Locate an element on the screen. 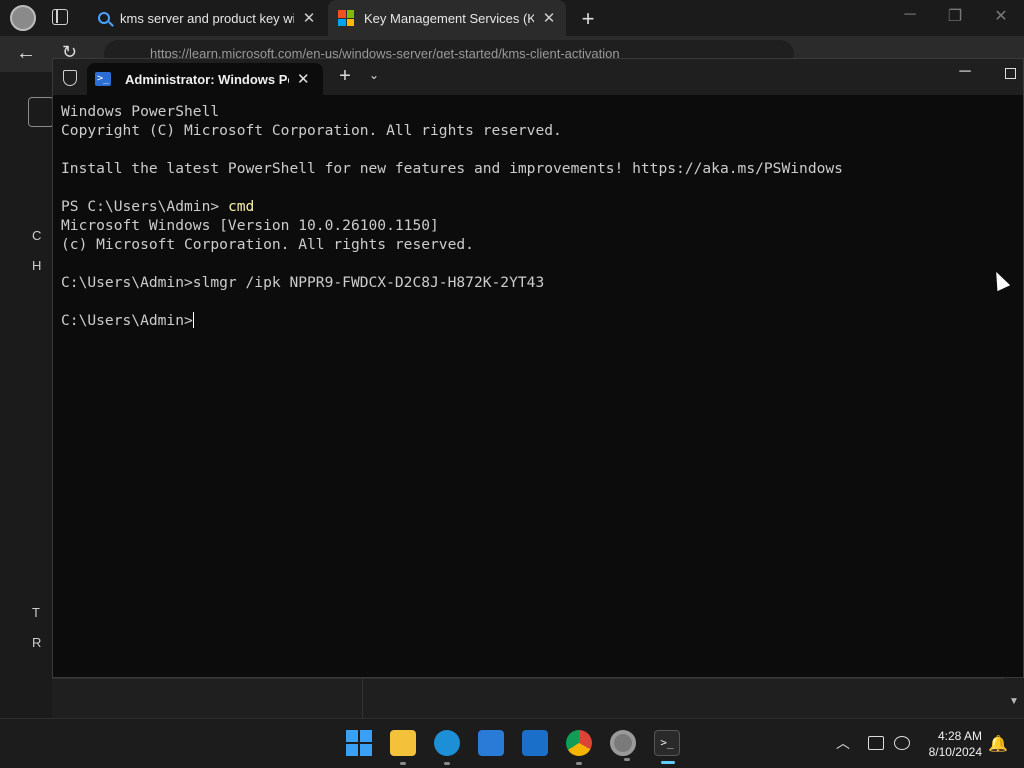  page-sidebar is located at coordinates (26, 395).